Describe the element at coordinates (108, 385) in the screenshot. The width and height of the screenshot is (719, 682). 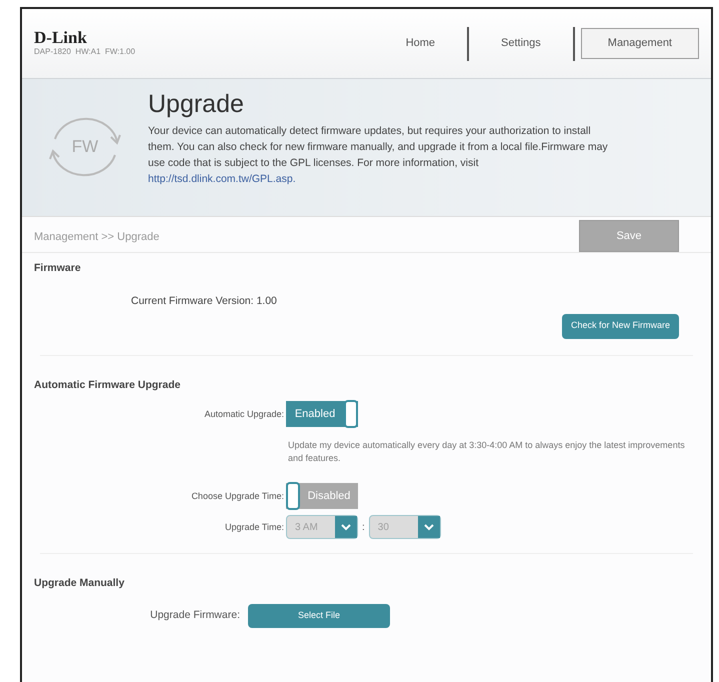
I see `section-heading: Automatic Firmware Upgrade` at that location.